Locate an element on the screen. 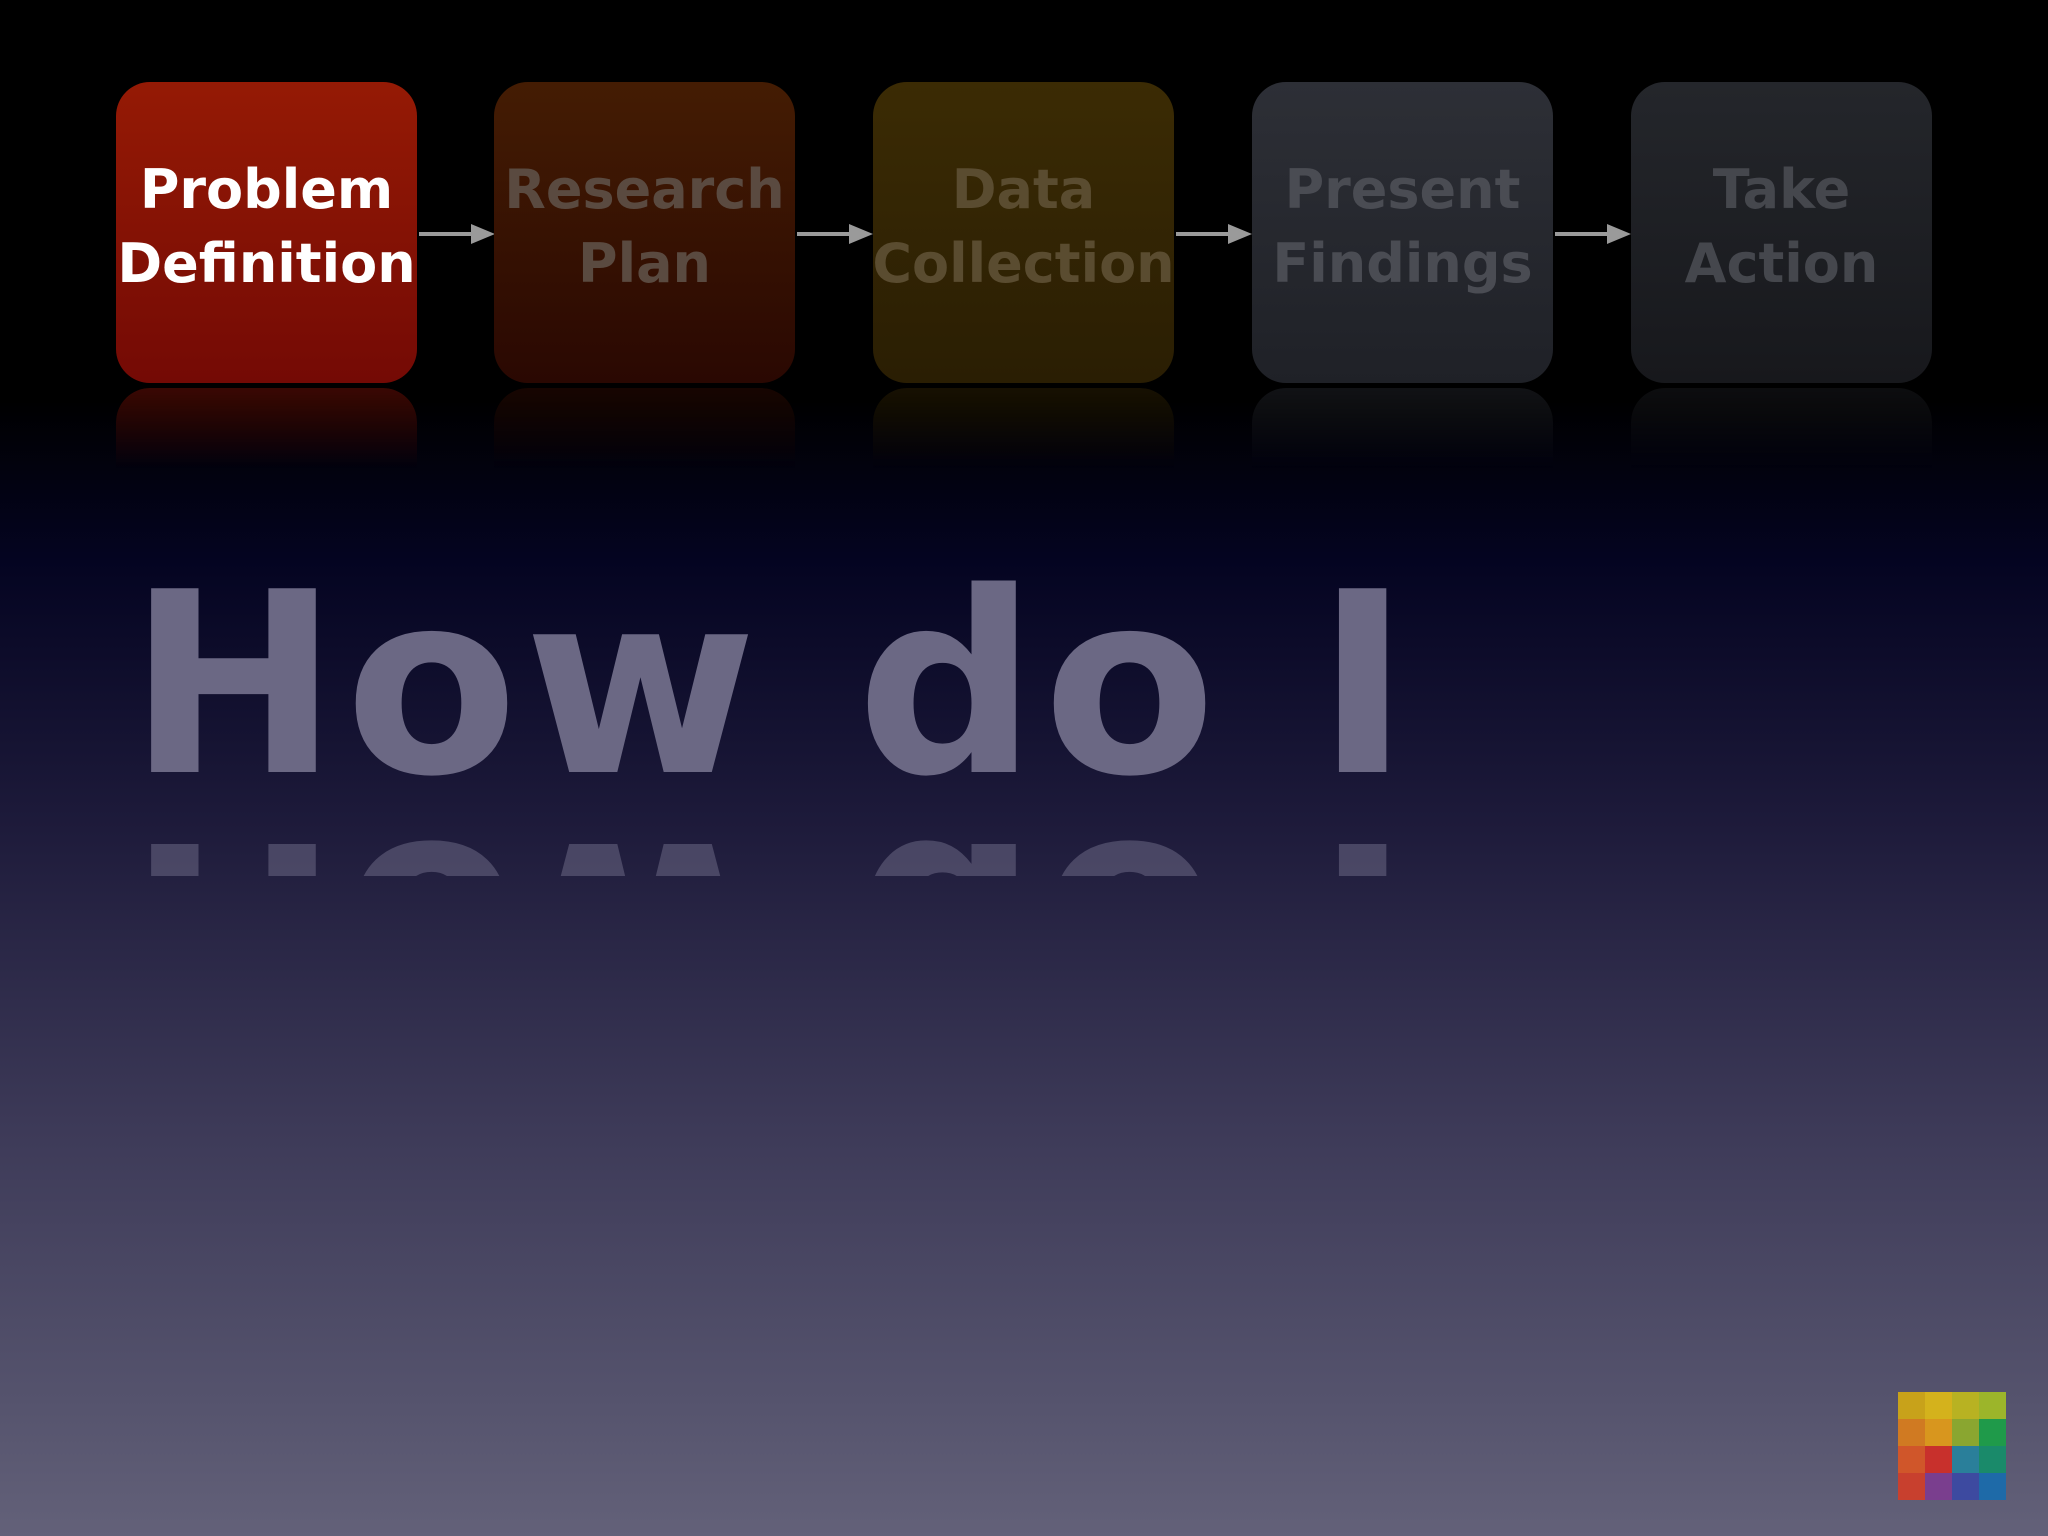 Image resolution: width=2048 pixels, height=1536 pixels. step-label-line1: Data is located at coordinates (1023, 189).